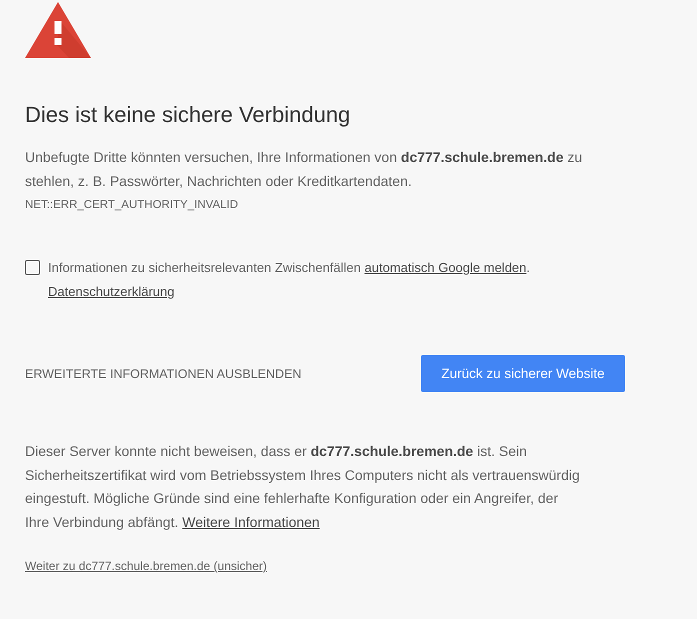 The image size is (697, 619). What do you see at coordinates (131, 205) in the screenshot?
I see `error-code: NET::ERR_CERT_AUTHORITY_INVALID` at bounding box center [131, 205].